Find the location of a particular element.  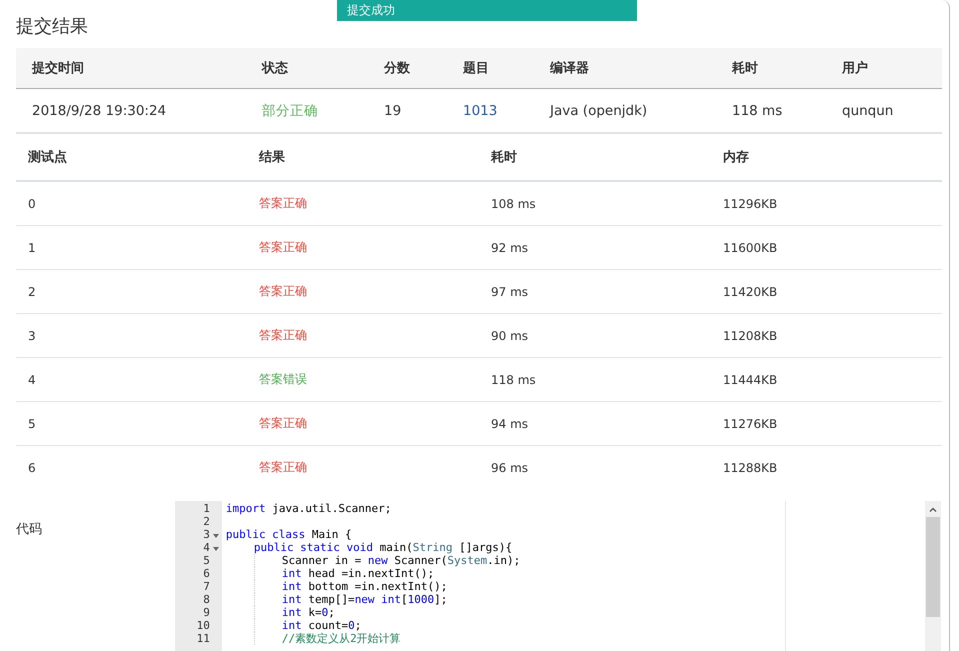

table-cell-text: 3 is located at coordinates (32, 335).